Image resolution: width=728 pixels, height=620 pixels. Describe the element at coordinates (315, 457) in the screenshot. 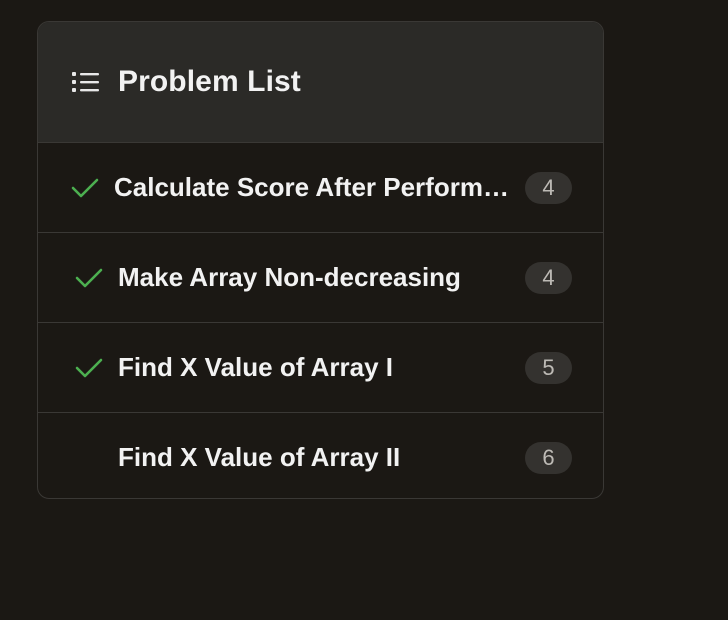

I see `problem-title: Find X Value of Array II` at that location.